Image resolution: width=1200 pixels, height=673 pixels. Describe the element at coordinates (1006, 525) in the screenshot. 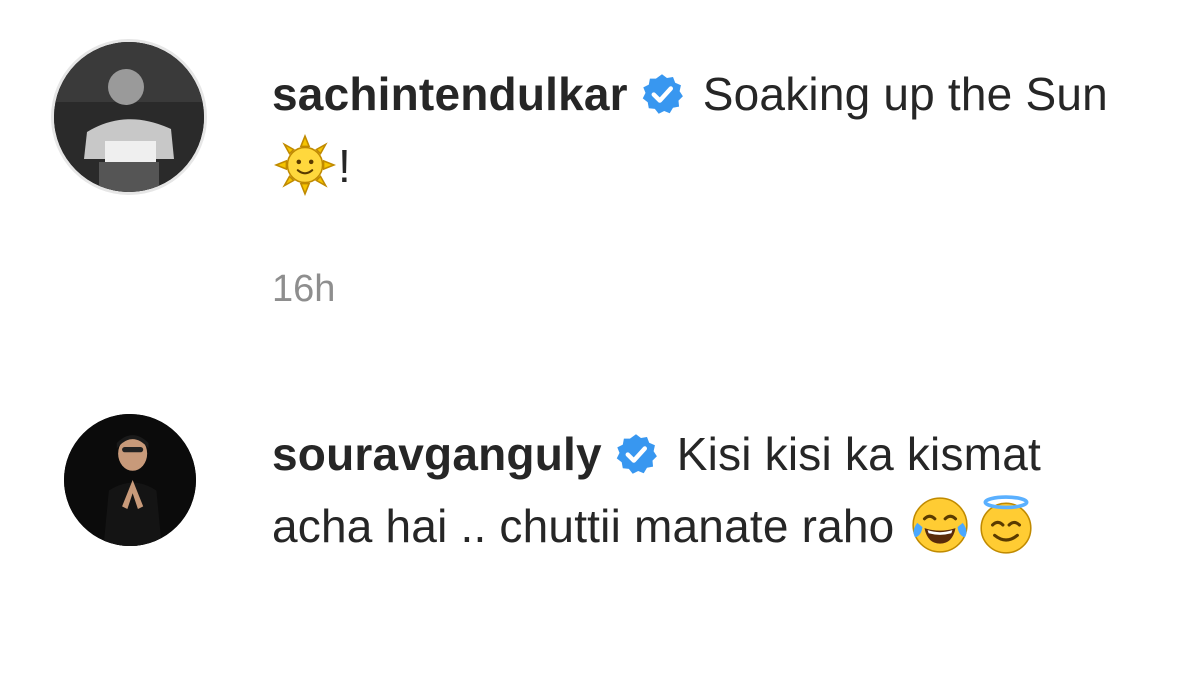

I see `smiling-face-with-halo-icon` at that location.